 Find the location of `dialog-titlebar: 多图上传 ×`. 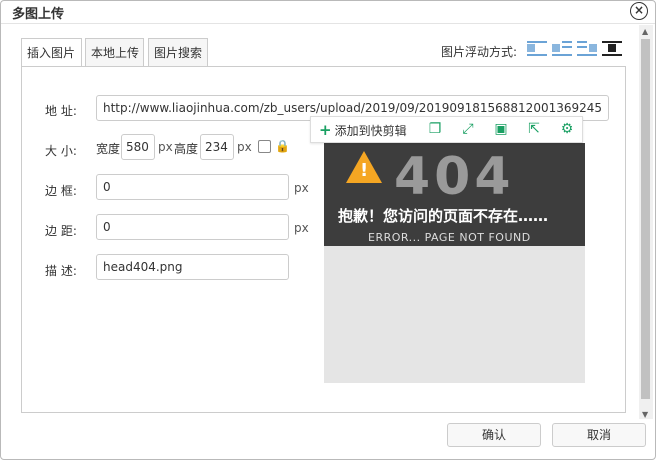

dialog-titlebar: 多图上传 × is located at coordinates (328, 12).